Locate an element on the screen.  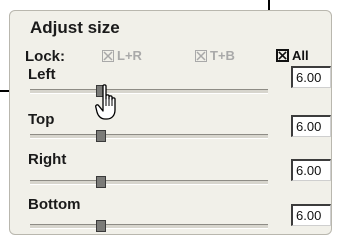
slider-bottom-track is located at coordinates (149, 226).